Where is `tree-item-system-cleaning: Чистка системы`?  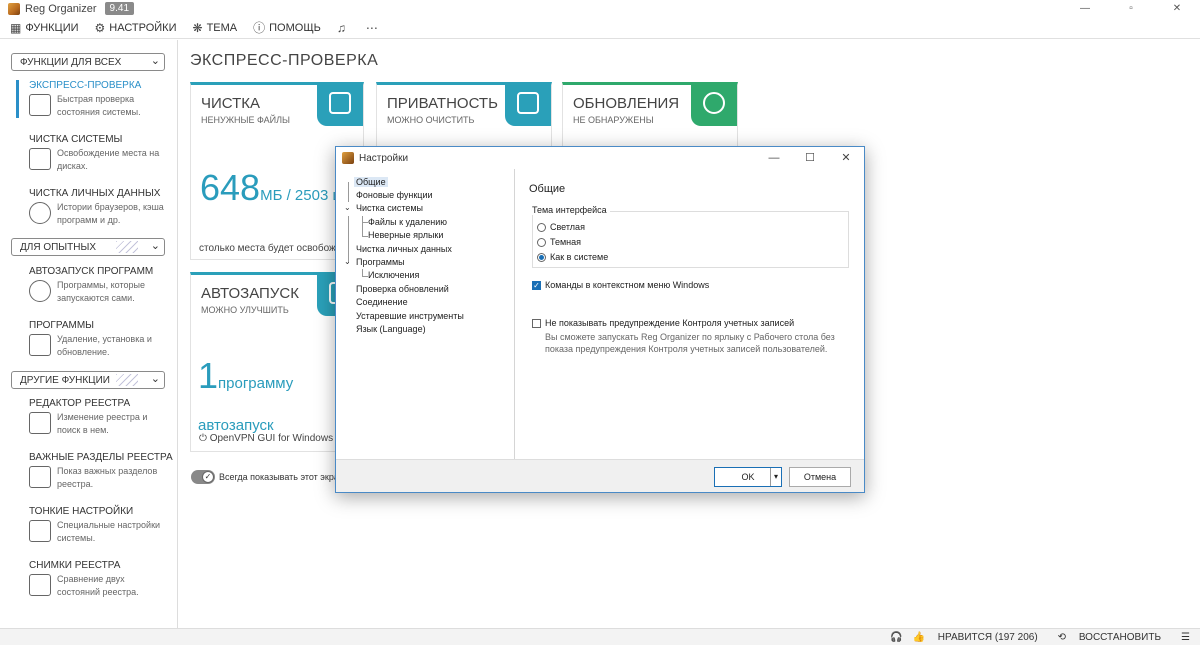
tree-item-system-cleaning: Чистка системы is located at coordinates (389, 208).